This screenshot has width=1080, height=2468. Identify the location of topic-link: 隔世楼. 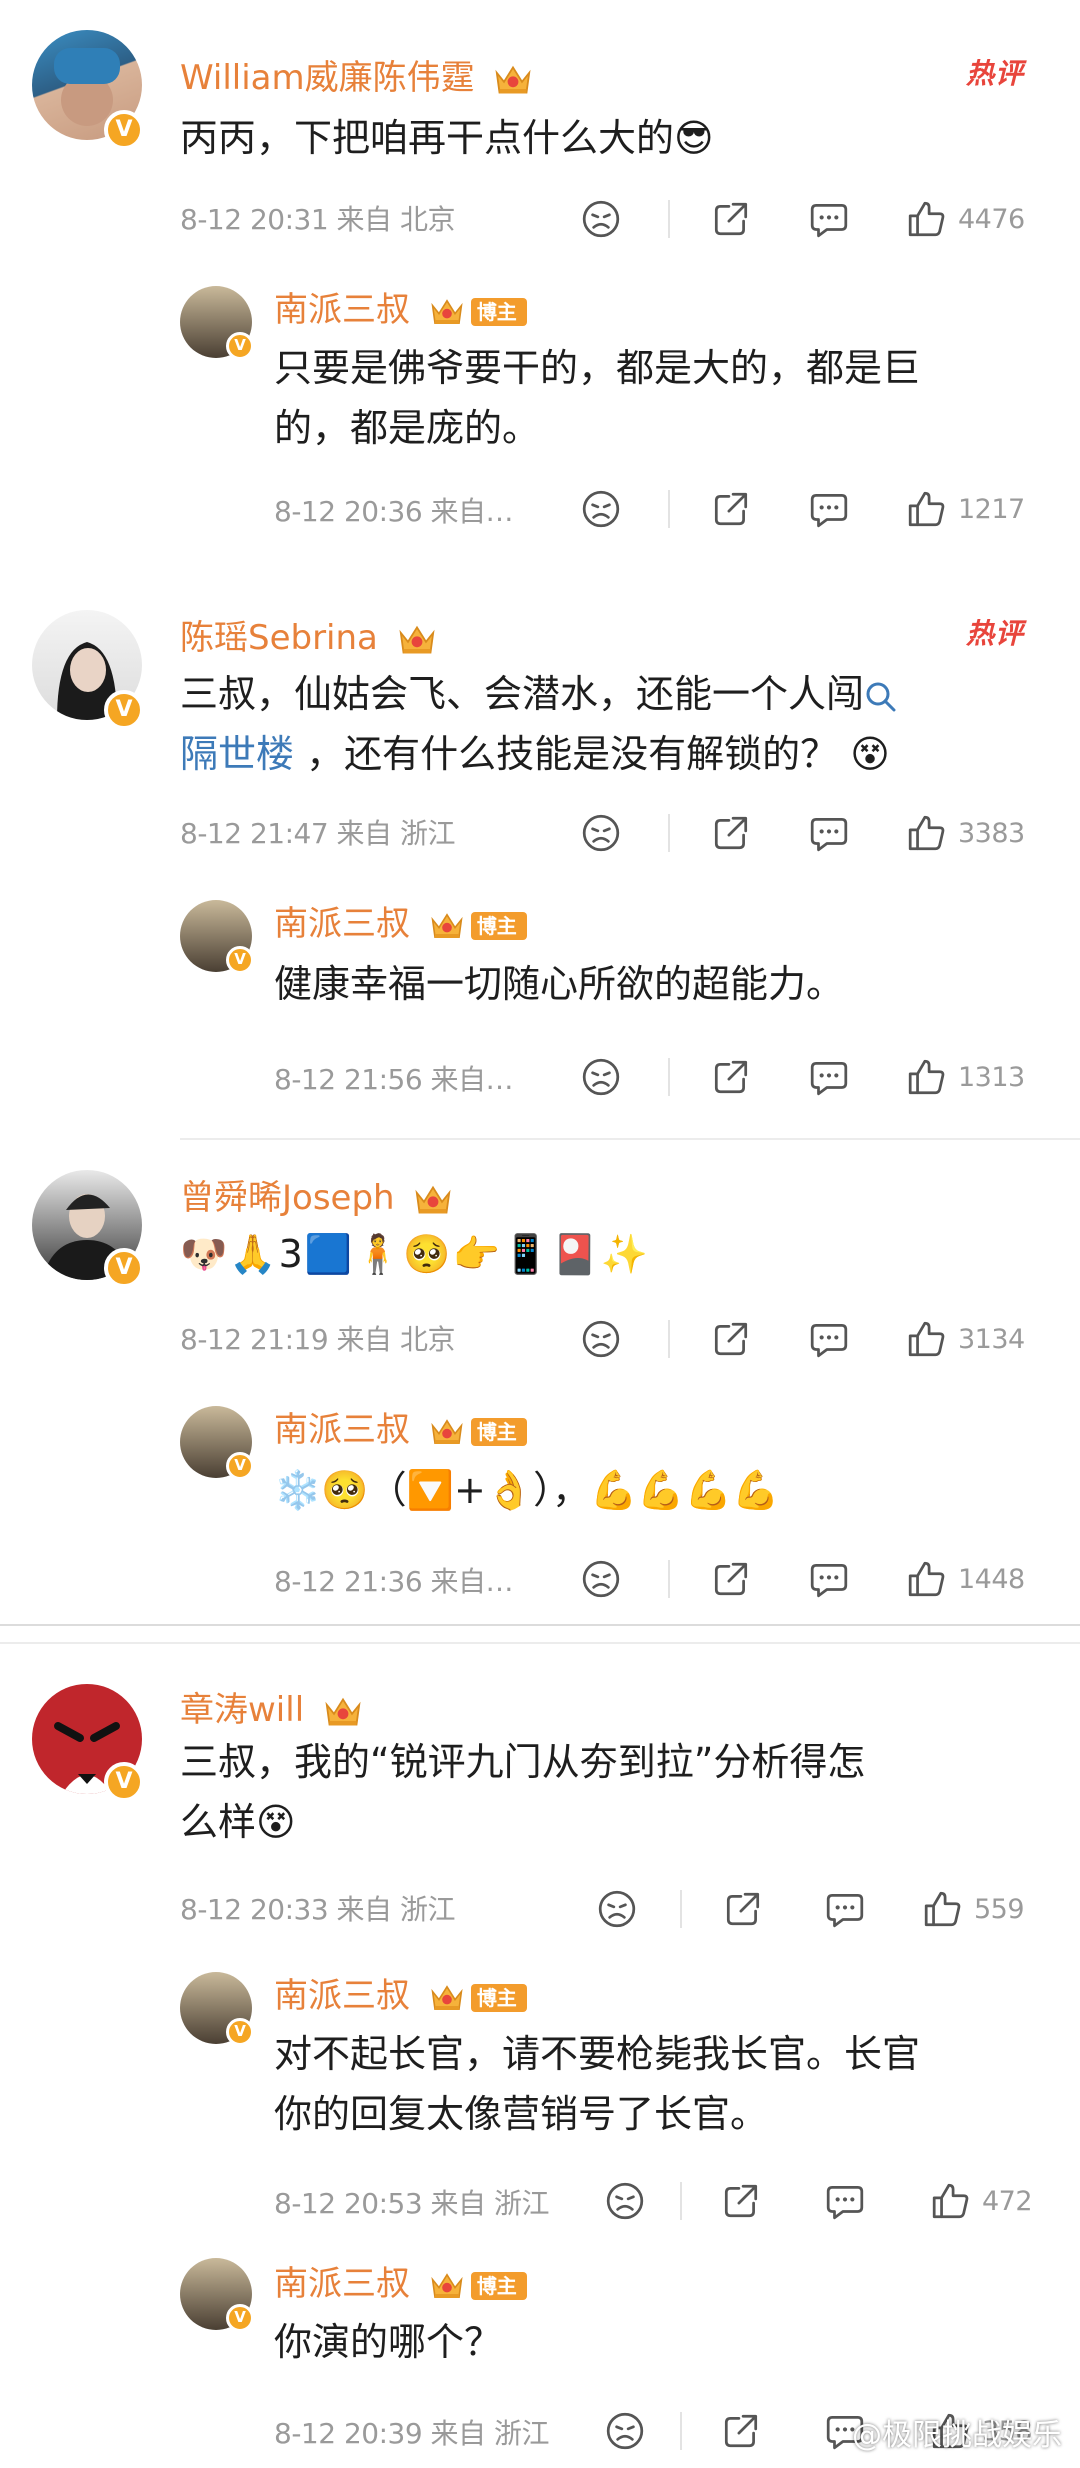
(237, 754).